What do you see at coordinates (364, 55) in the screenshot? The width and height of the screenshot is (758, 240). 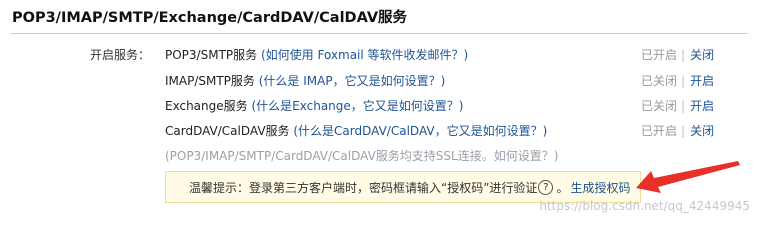 I see `service-help-link: (如何使用 Foxmail 等软件收发邮件？)` at bounding box center [364, 55].